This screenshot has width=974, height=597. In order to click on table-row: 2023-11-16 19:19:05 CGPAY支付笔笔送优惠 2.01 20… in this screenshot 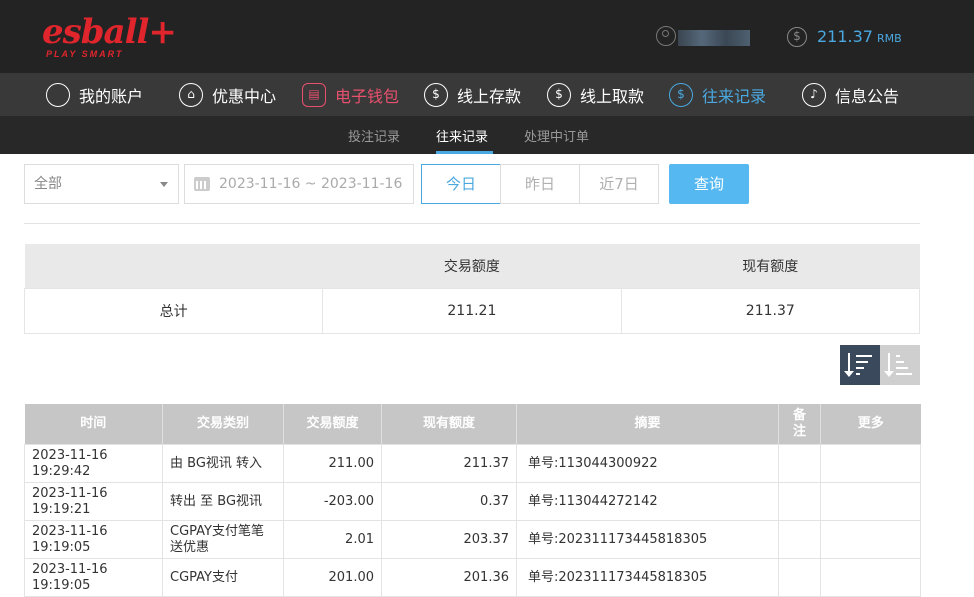, I will do `click(472, 539)`.